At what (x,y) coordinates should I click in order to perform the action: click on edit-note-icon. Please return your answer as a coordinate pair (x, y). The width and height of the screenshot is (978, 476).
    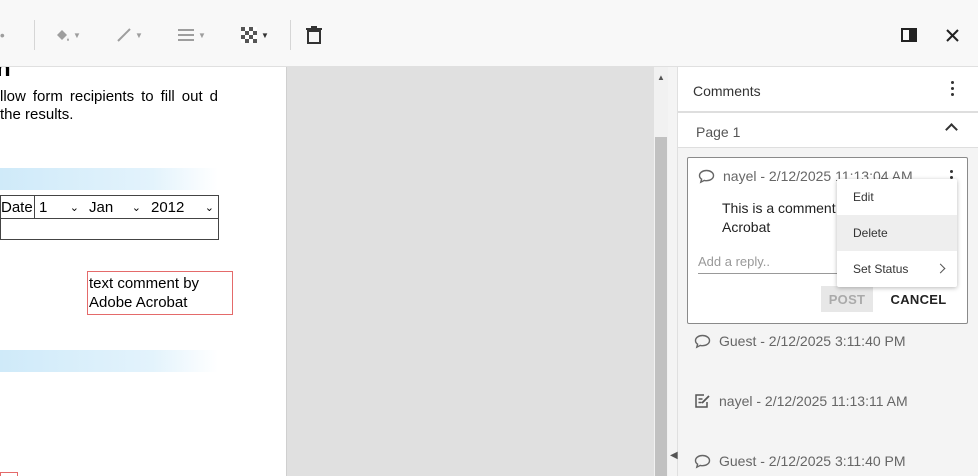
    Looking at the image, I should click on (702, 401).